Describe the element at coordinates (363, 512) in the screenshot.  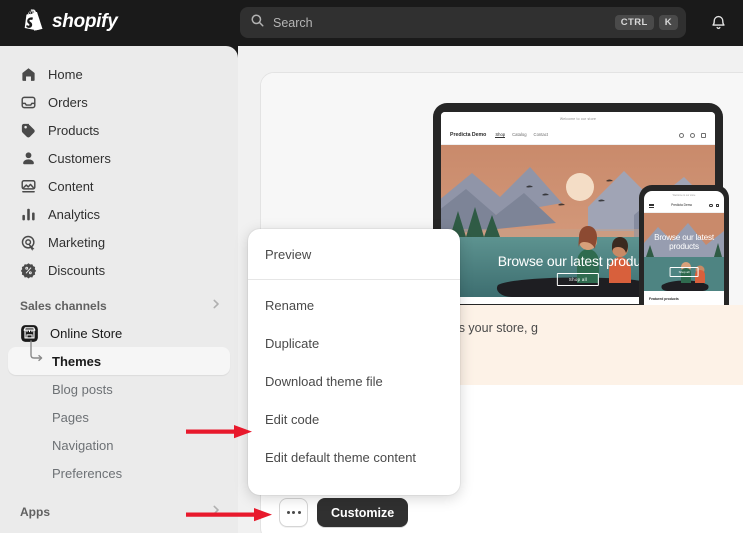
I see `customize-button: Customize` at that location.